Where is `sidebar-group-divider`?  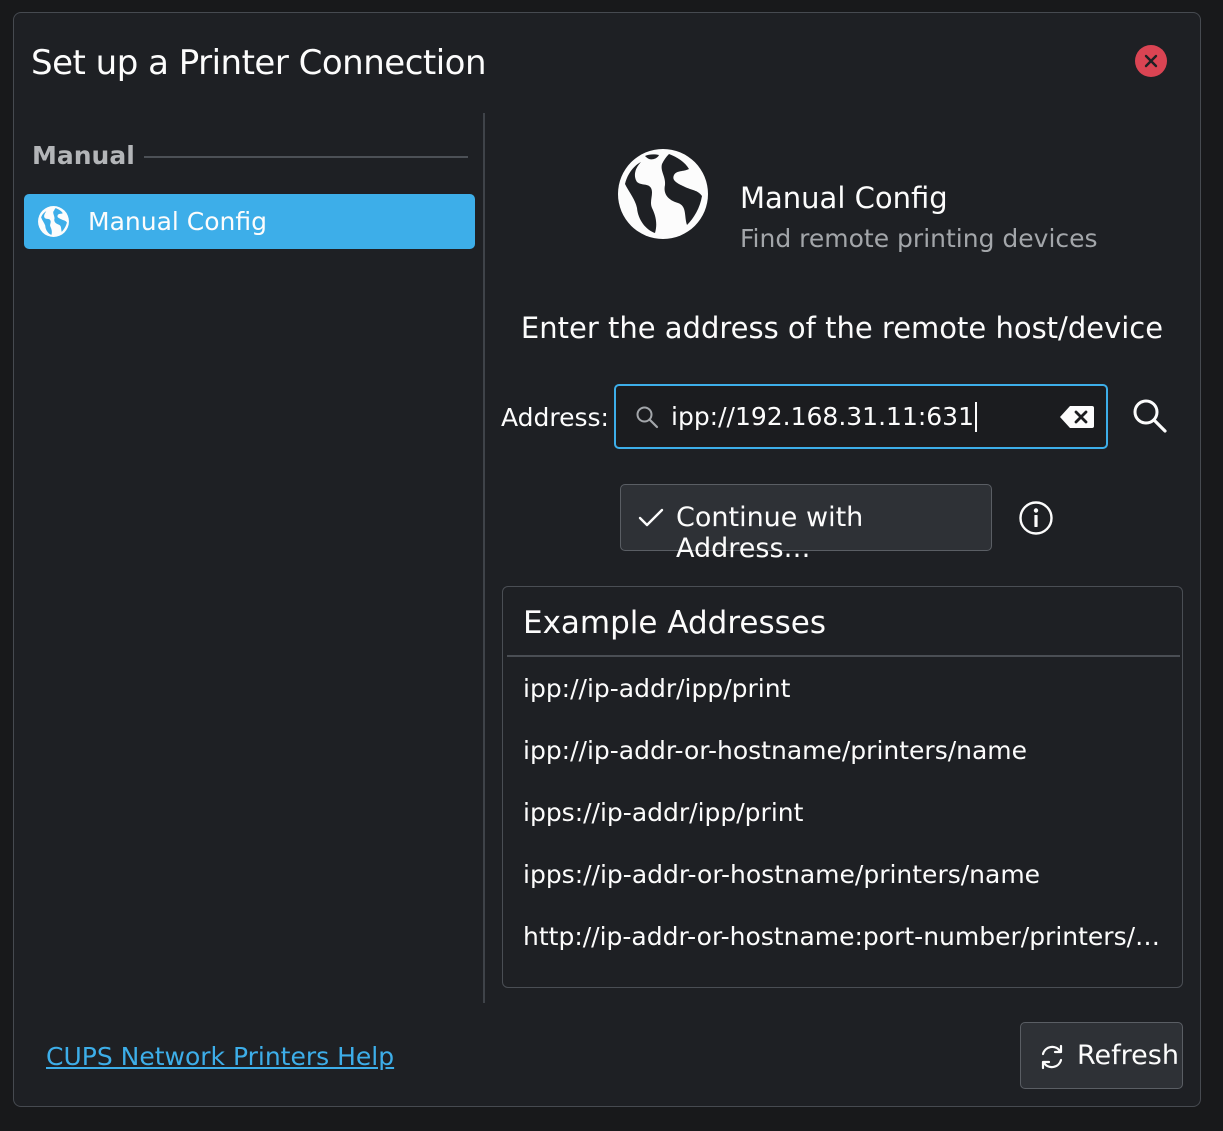
sidebar-group-divider is located at coordinates (306, 157).